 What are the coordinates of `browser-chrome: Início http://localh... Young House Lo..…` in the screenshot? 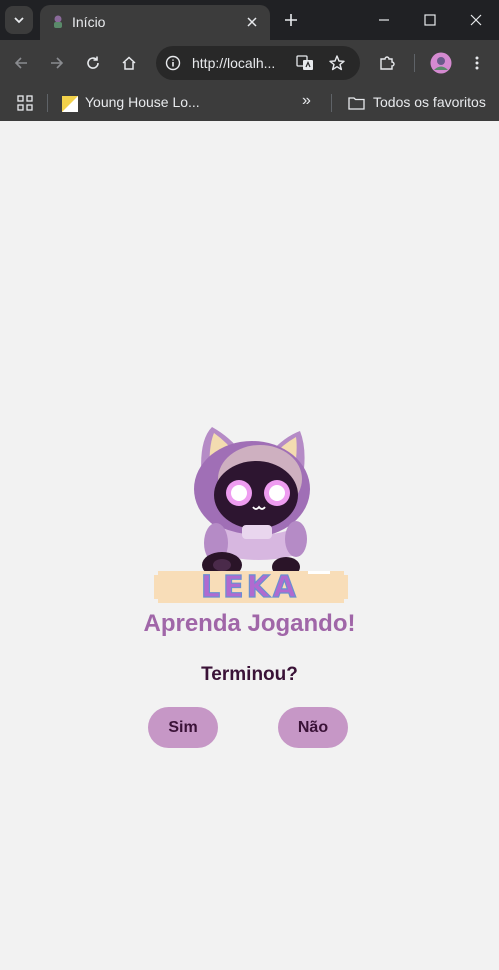 It's located at (249, 60).